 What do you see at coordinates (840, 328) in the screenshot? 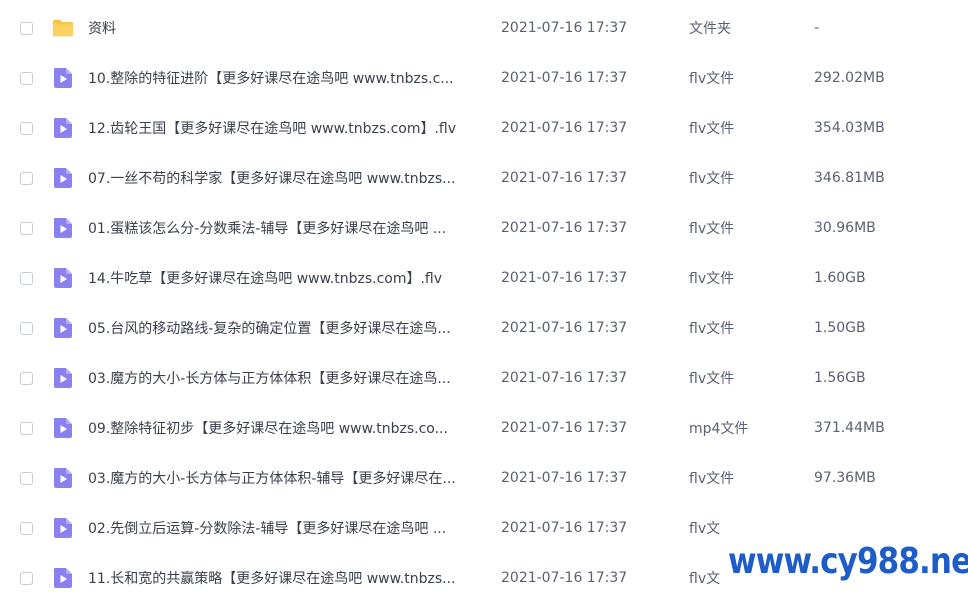
I see `file-size: 1.50GB` at bounding box center [840, 328].